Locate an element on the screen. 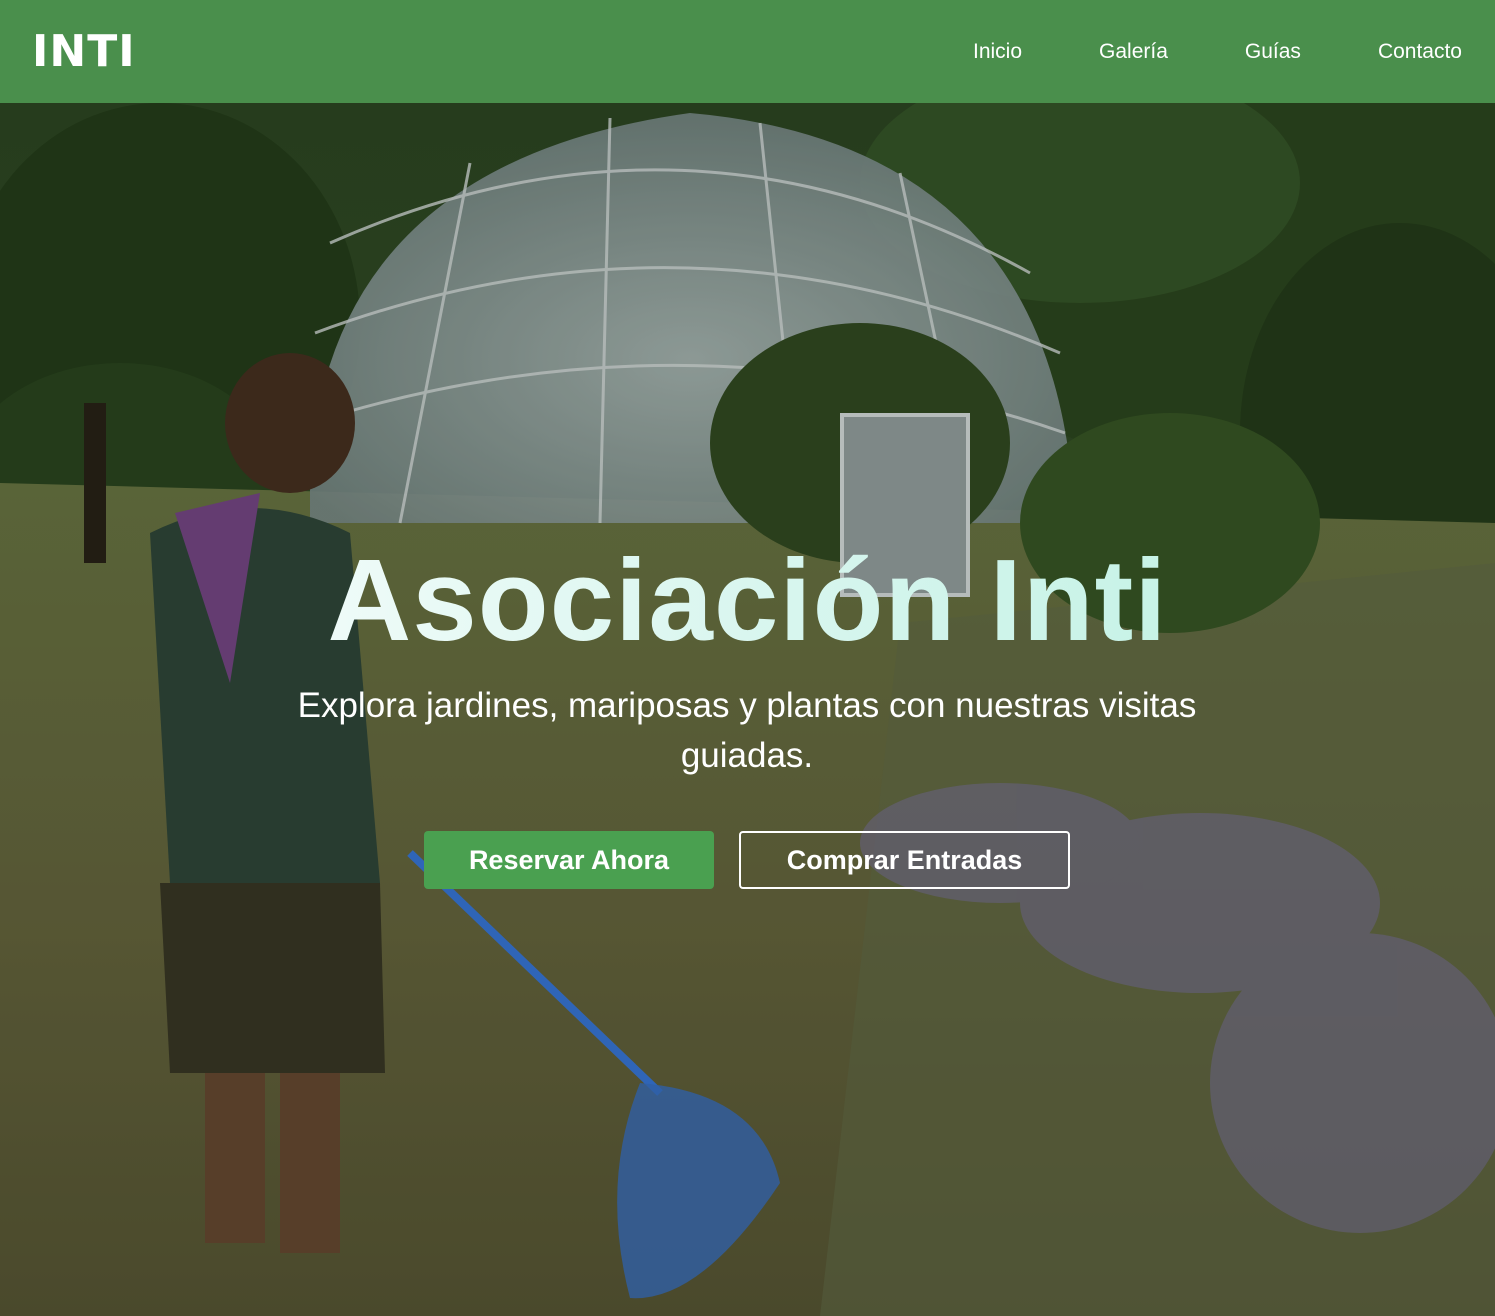 Image resolution: width=1495 pixels, height=1316 pixels. nav-item-inicio: Inicio is located at coordinates (997, 52).